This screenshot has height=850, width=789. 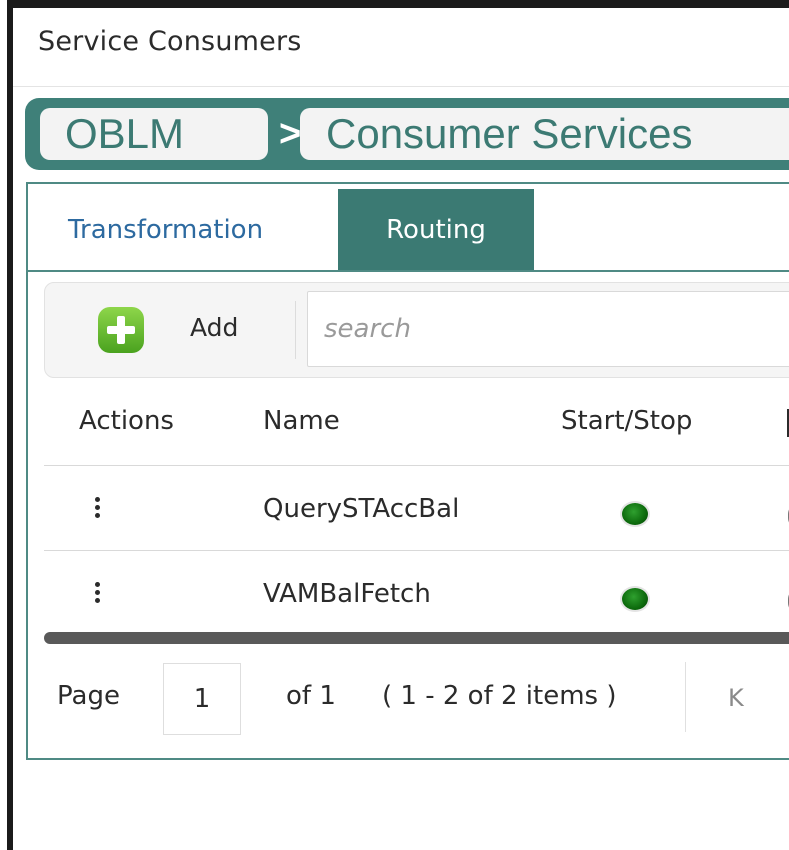 I want to click on tab-routing: Routing, so click(x=436, y=230).